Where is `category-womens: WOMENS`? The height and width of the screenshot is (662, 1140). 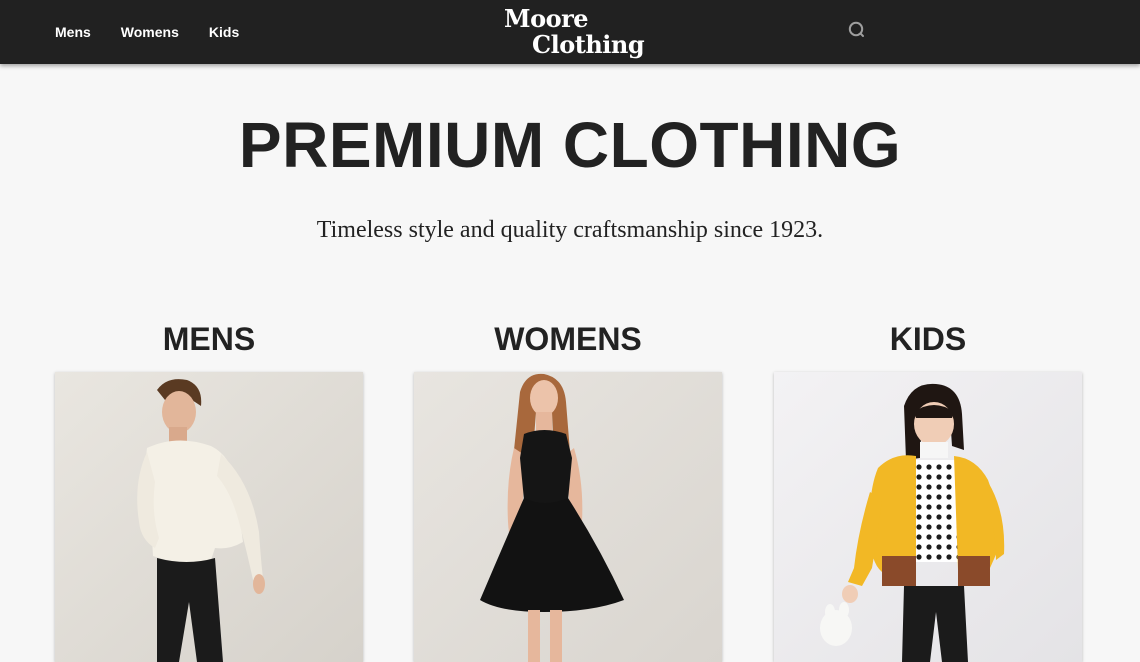
category-womens: WOMENS is located at coordinates (568, 490).